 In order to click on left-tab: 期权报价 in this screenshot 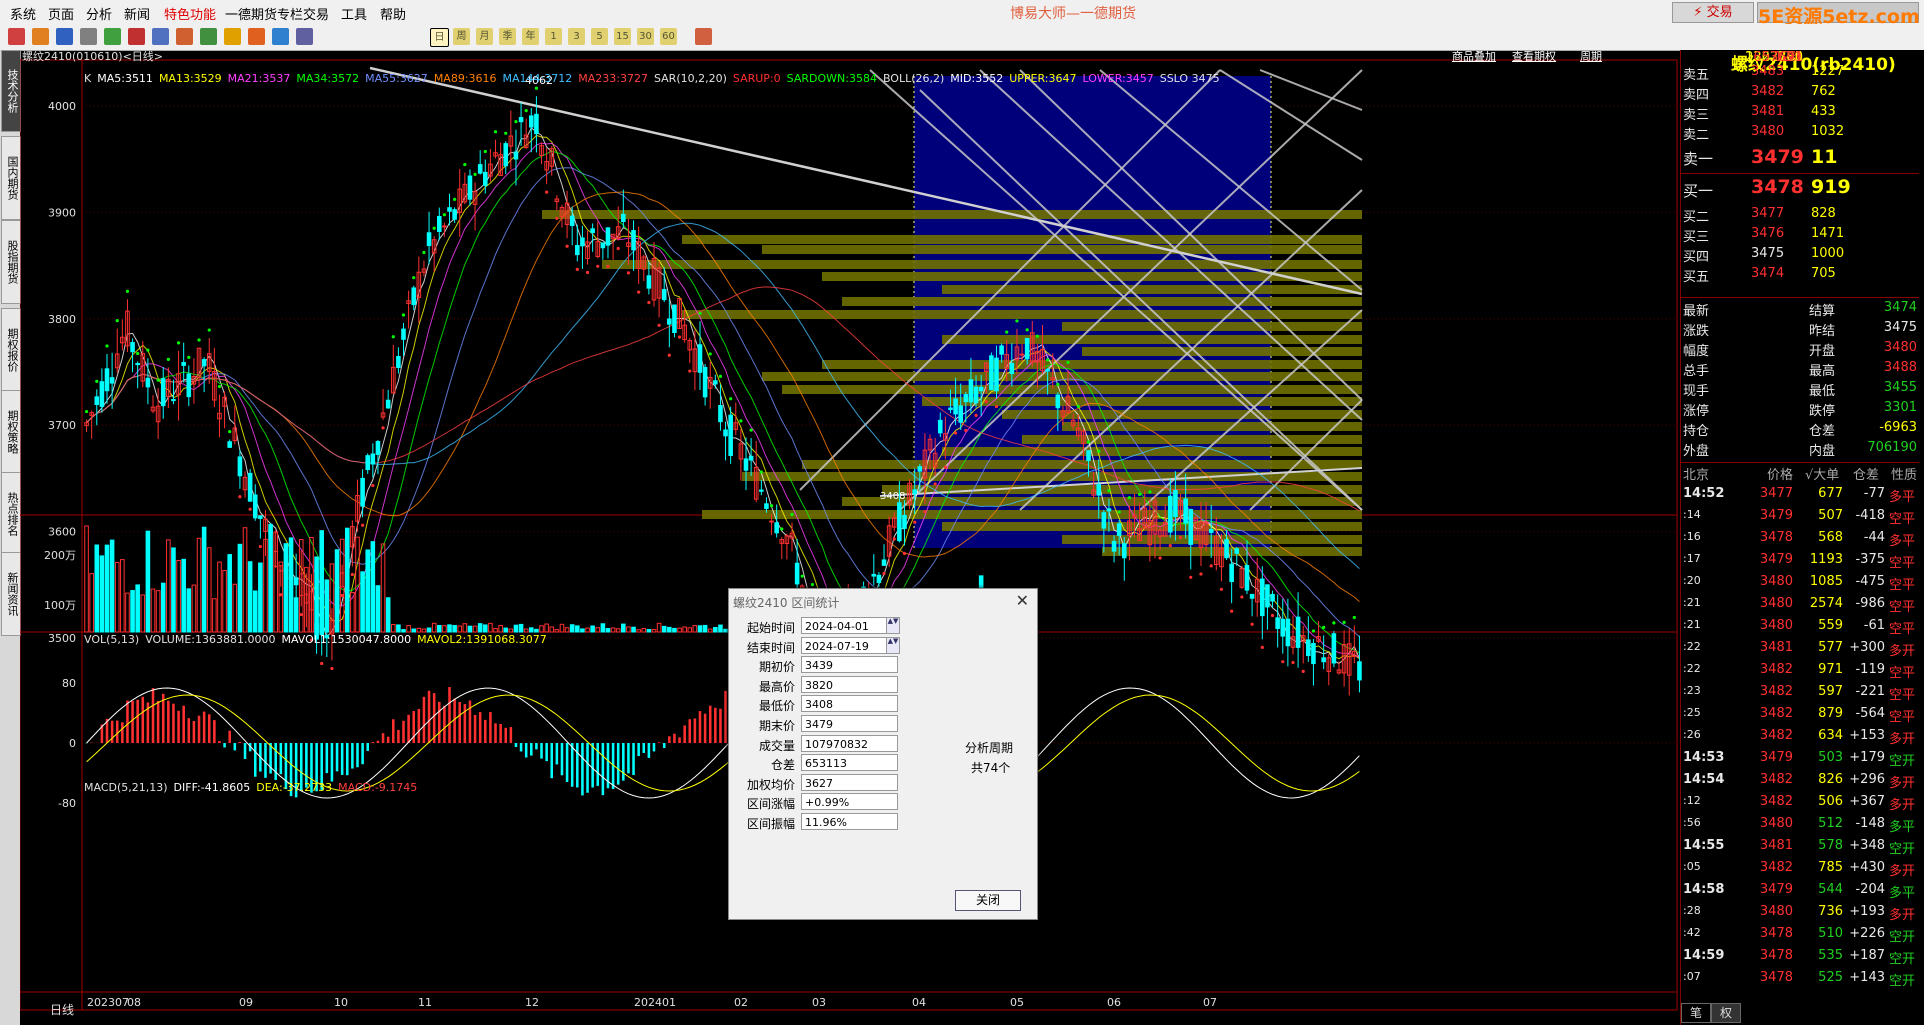, I will do `click(11, 350)`.